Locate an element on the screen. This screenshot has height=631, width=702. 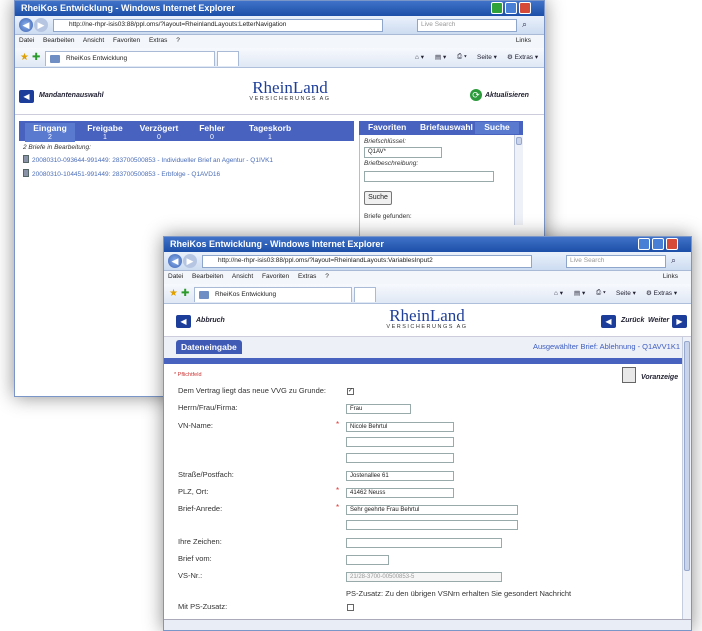
weiter-button: ▶ is located at coordinates (679, 321).